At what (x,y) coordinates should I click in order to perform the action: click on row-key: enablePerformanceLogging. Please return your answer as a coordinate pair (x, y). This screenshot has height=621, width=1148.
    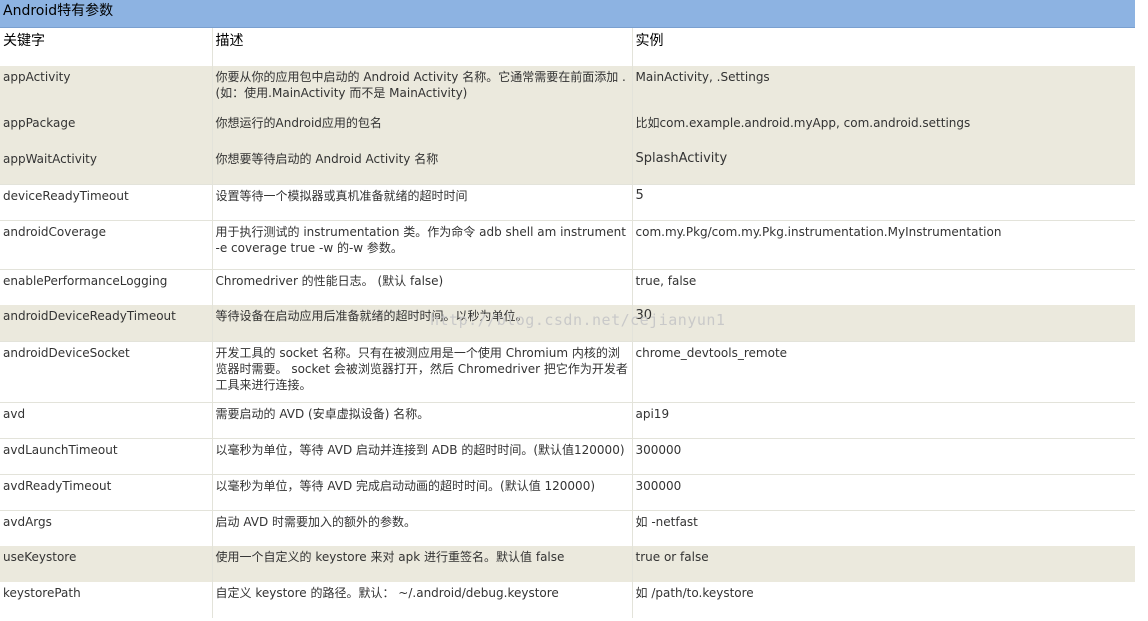
    Looking at the image, I should click on (106, 287).